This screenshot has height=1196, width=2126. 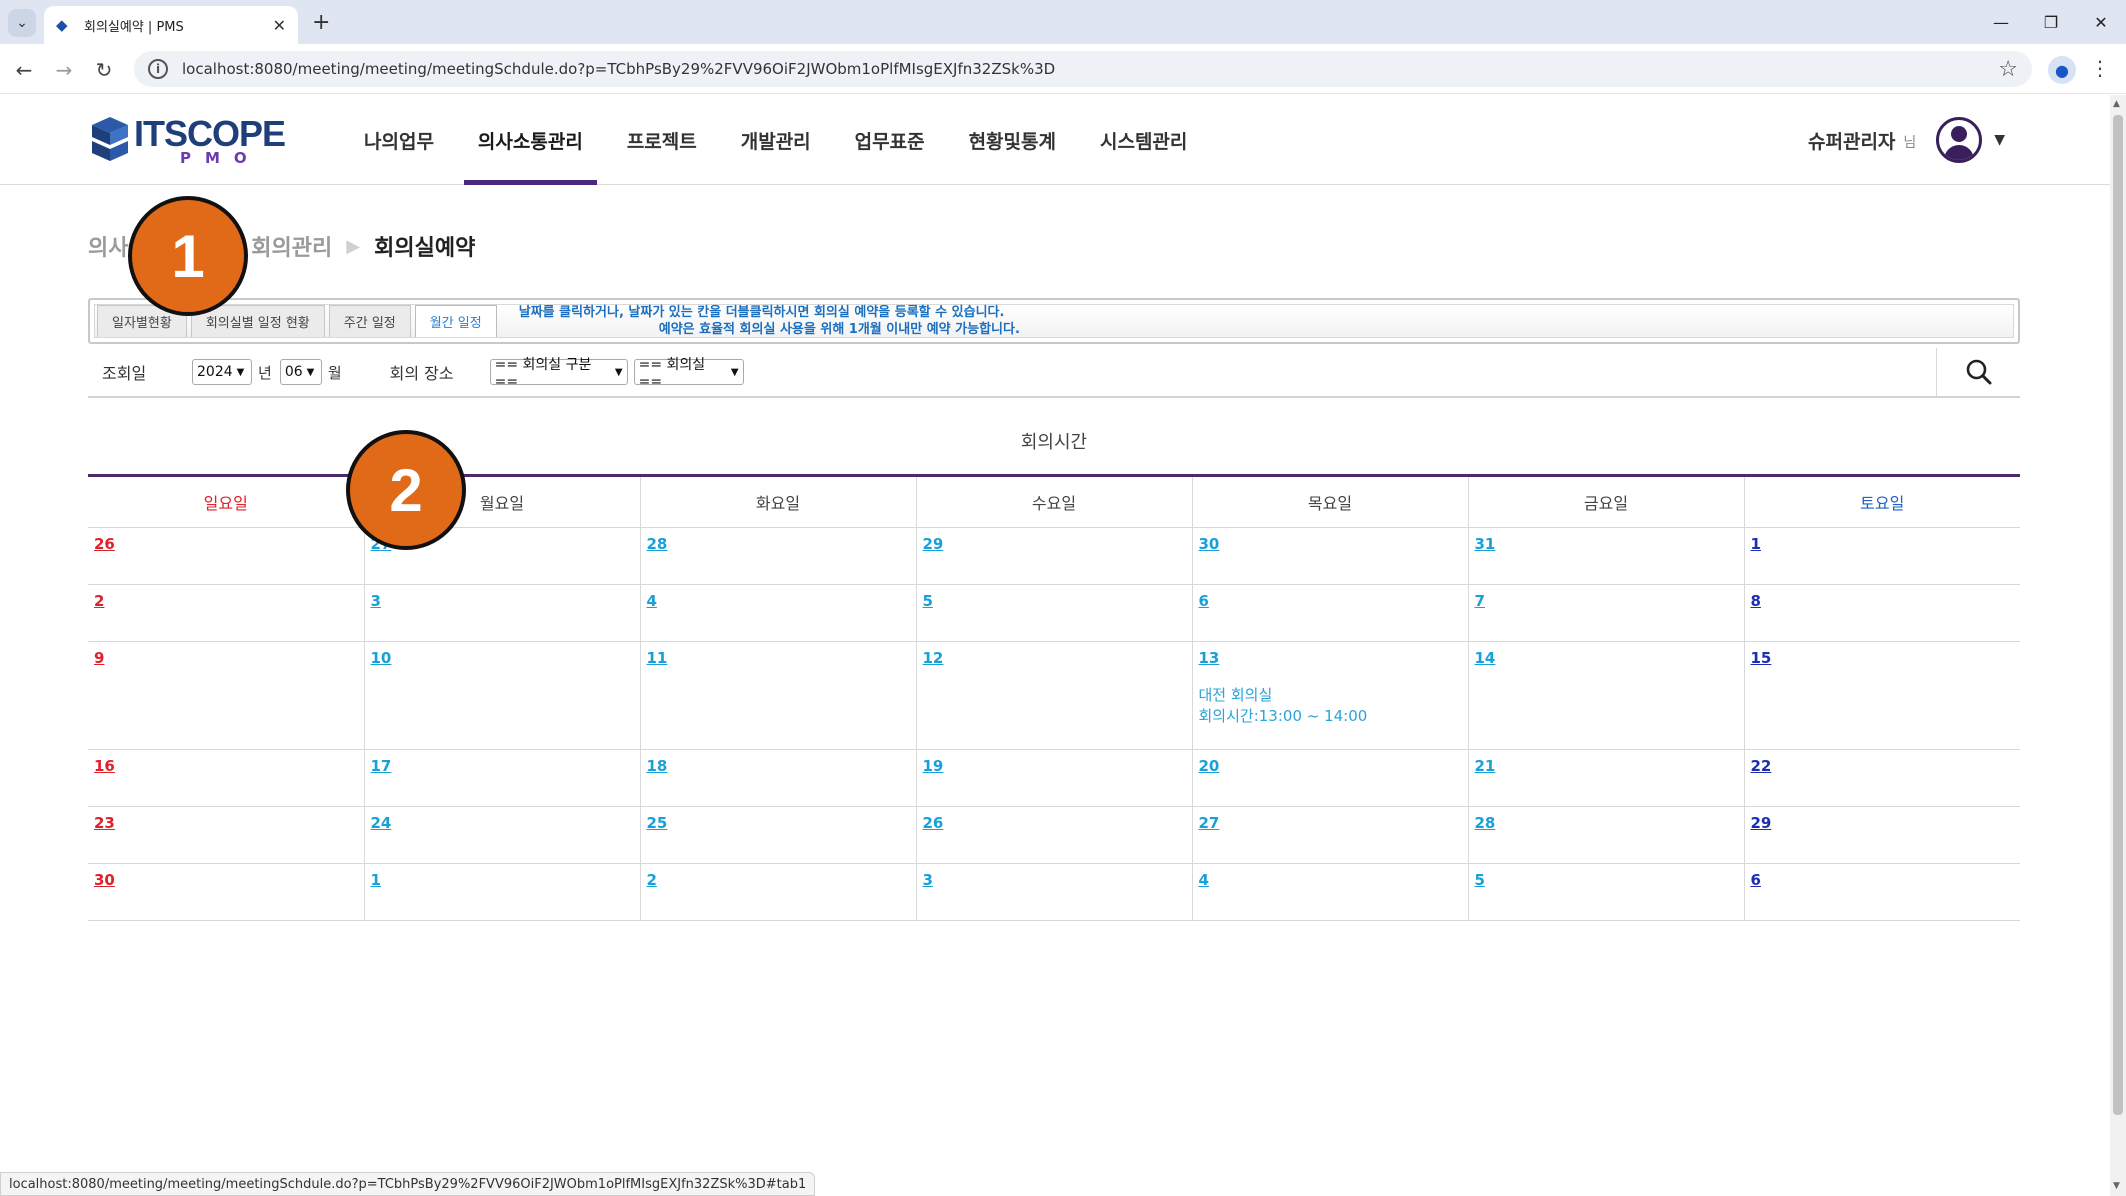 I want to click on calendar-day-cell: 20, so click(x=1329, y=778).